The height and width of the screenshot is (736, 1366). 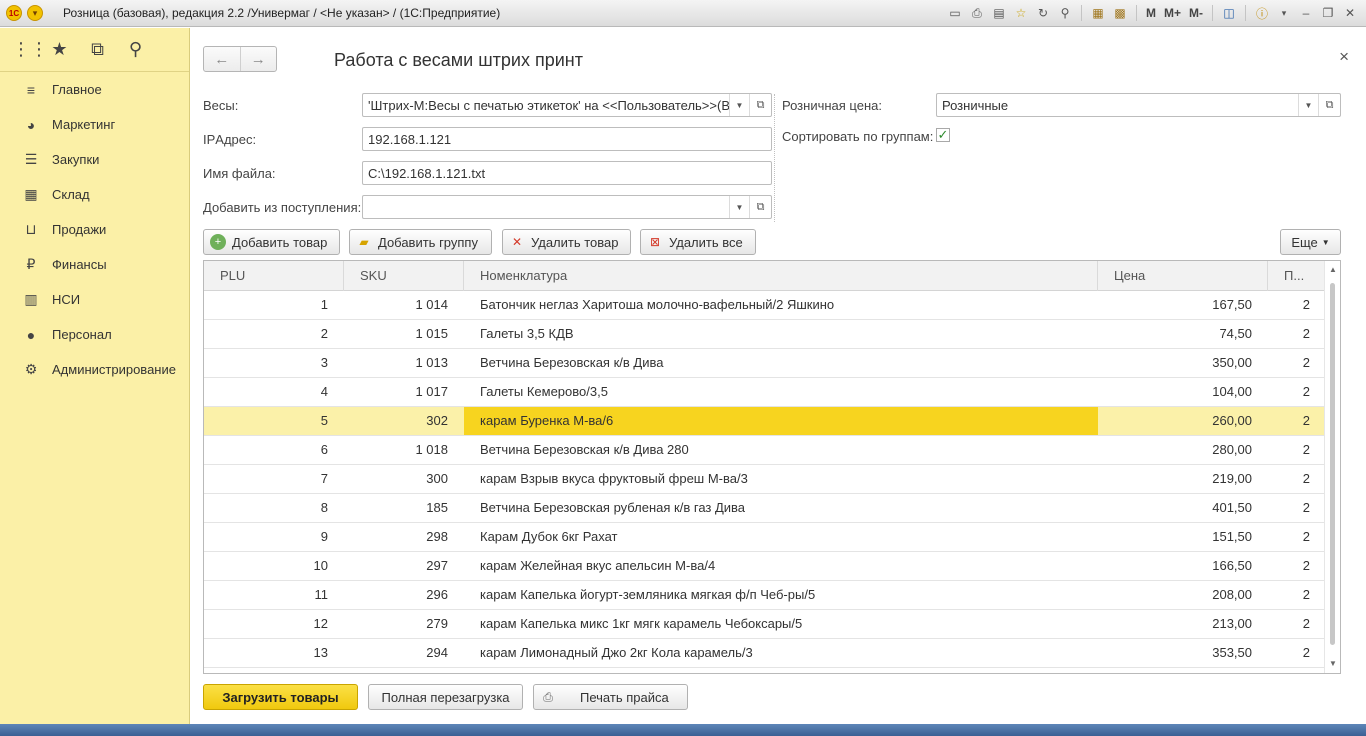 What do you see at coordinates (431, 449) in the screenshot?
I see `cell-sku: 1 018` at bounding box center [431, 449].